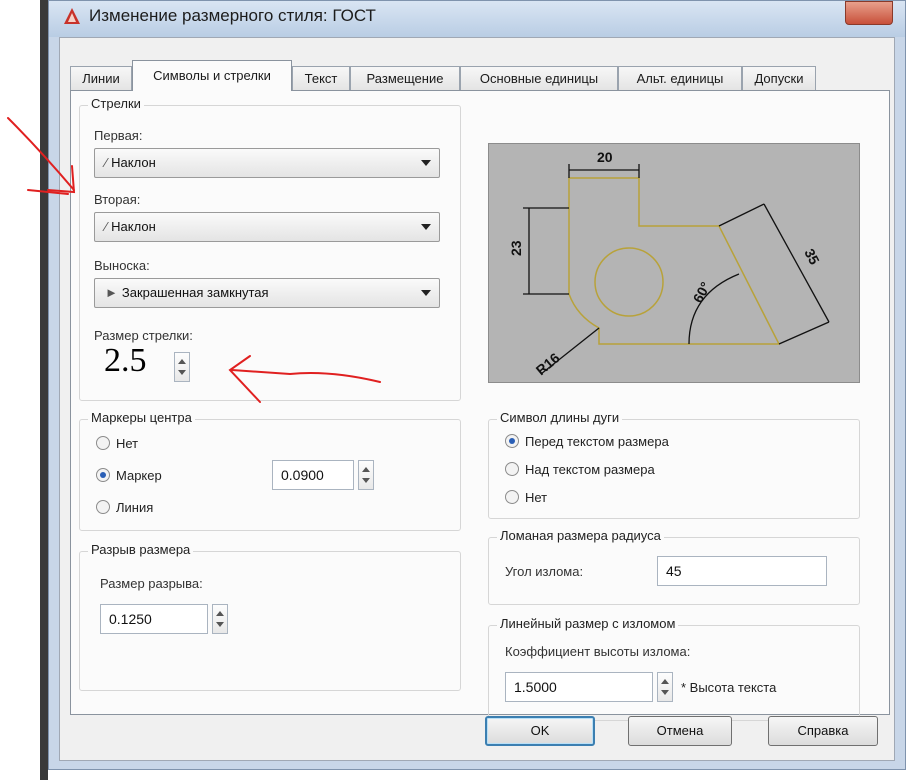  Describe the element at coordinates (812, 256) in the screenshot. I see `dim-label-35: 35` at that location.